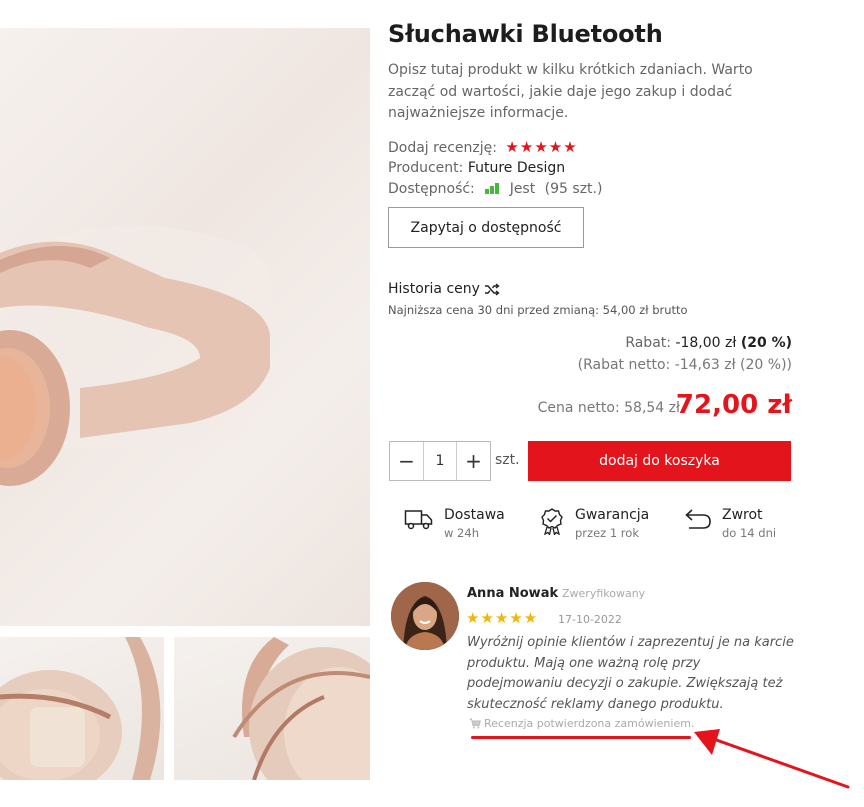  Describe the element at coordinates (486, 227) in the screenshot. I see `ask-availability-button: Zapytaj o dostępność` at that location.